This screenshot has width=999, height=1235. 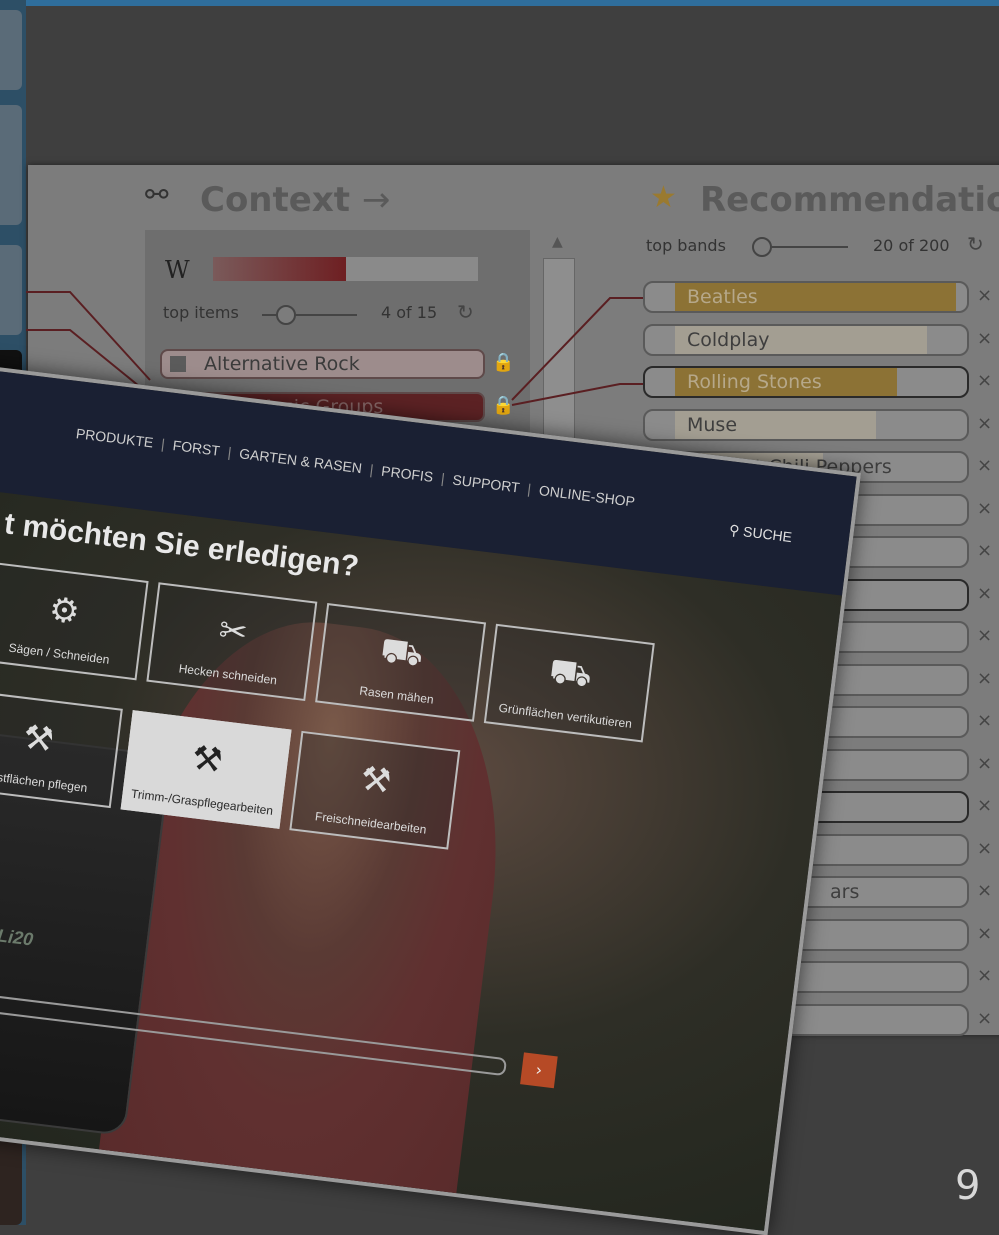 I want to click on recommendation-row: Beatles, so click(x=806, y=297).